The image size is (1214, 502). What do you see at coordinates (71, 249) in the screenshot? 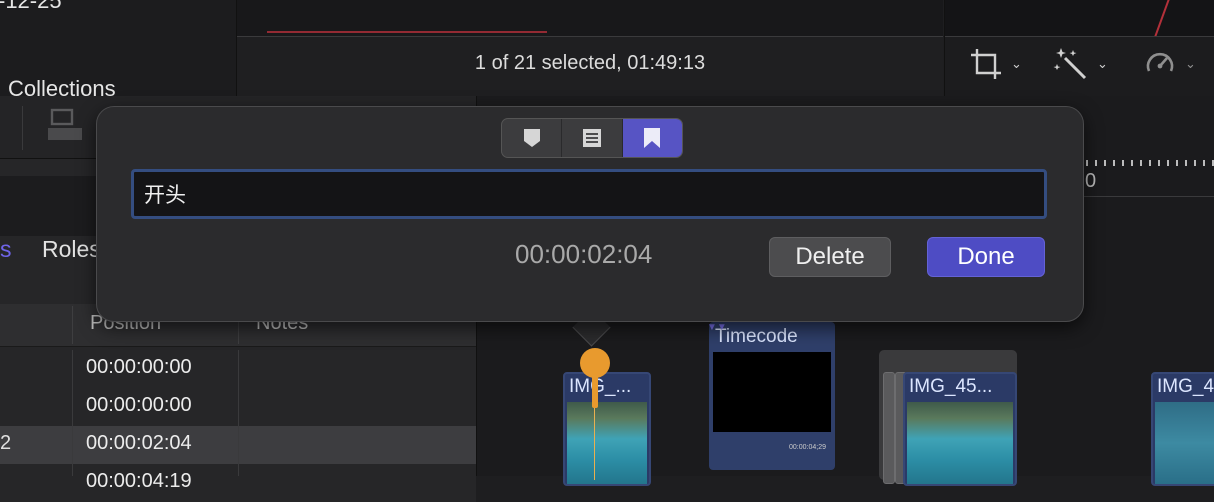
I see `tab-roles: Roles` at bounding box center [71, 249].